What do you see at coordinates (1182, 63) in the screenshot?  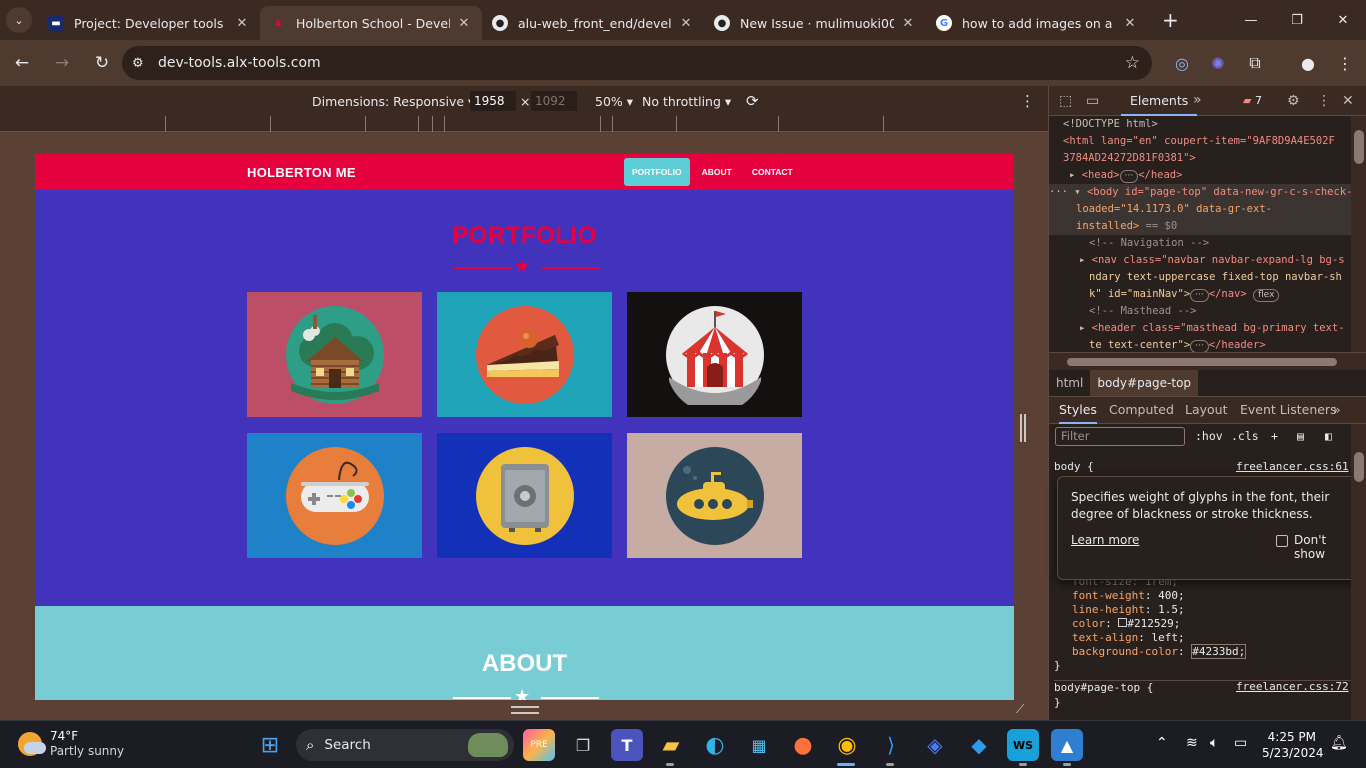 I see `extension-color-icon: ◎` at bounding box center [1182, 63].